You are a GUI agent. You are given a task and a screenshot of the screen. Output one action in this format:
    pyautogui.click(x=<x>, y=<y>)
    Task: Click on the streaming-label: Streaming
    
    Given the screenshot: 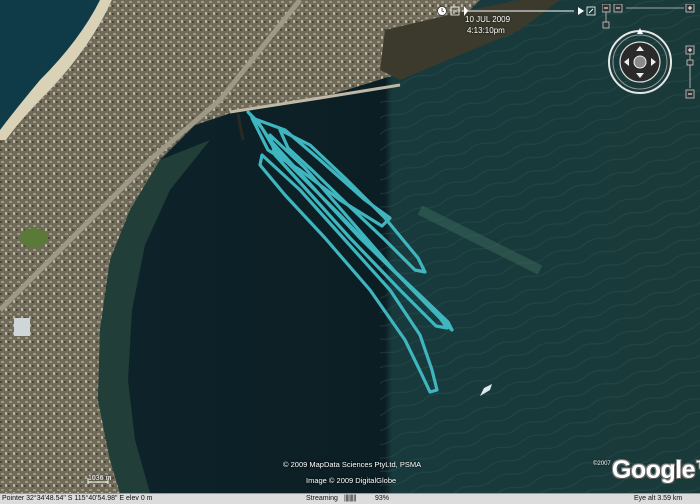 What is the action you would take?
    pyautogui.click(x=322, y=498)
    